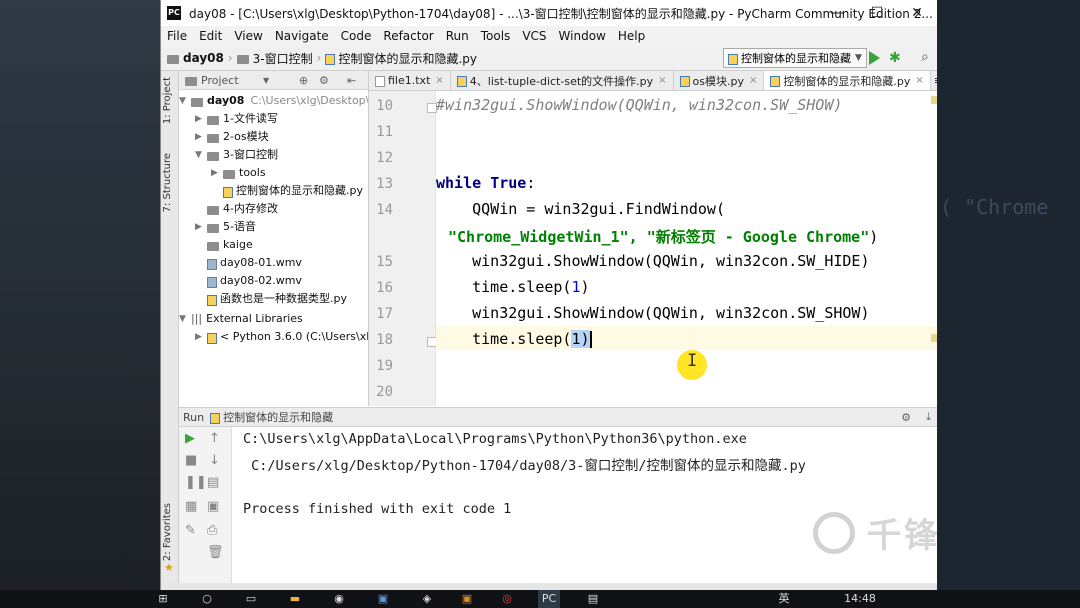  Describe the element at coordinates (504, 339) in the screenshot. I see `code-text: time.sleep(` at that location.